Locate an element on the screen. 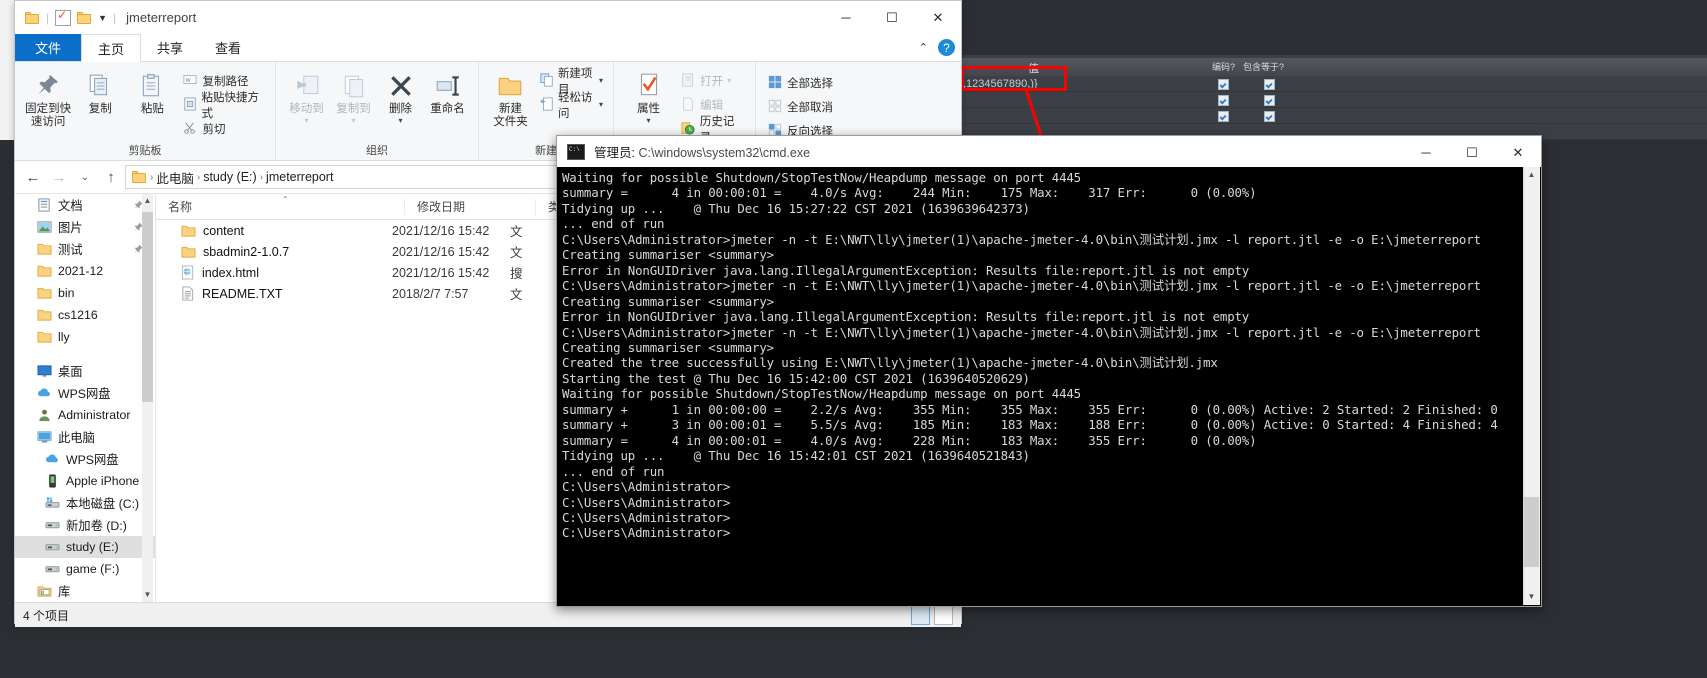  nav-item-game-f-: game (F:) is located at coordinates (85, 569).